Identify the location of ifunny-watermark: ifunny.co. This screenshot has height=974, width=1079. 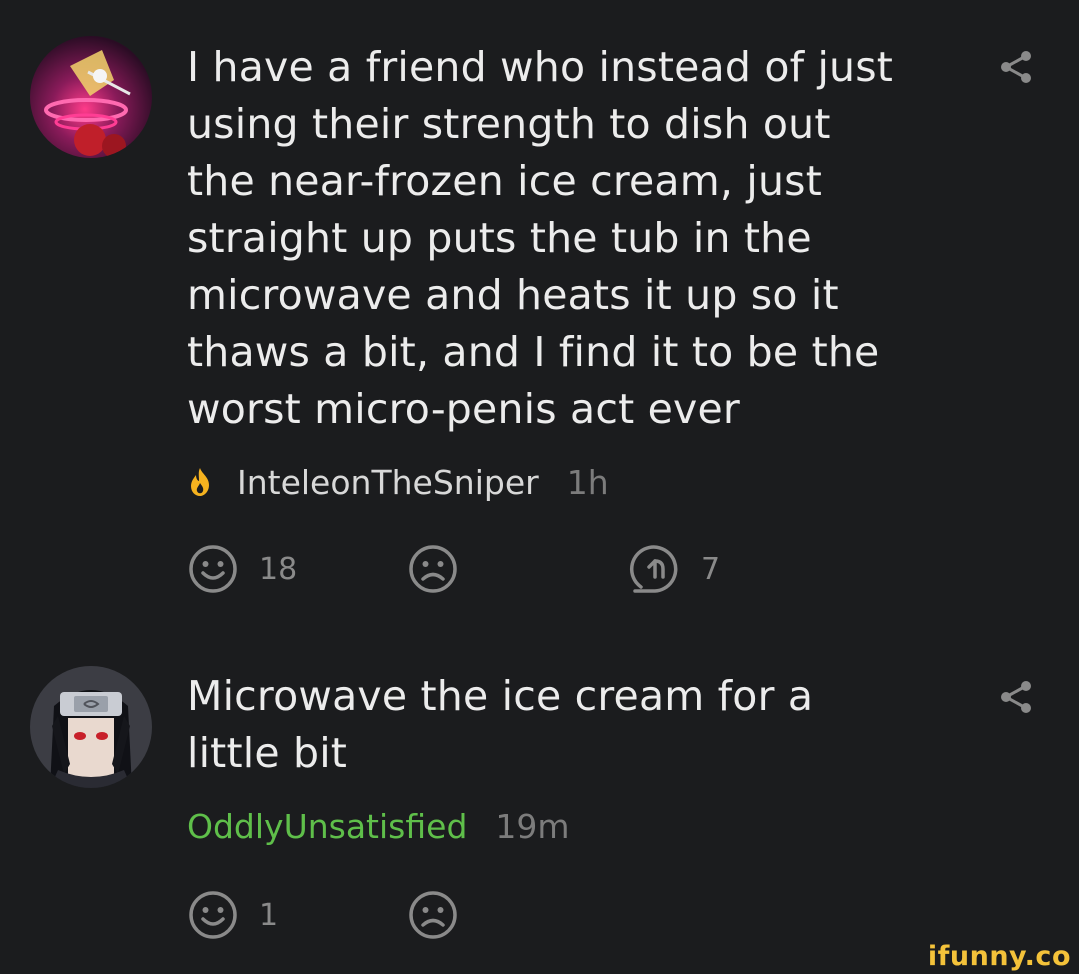
(999, 956).